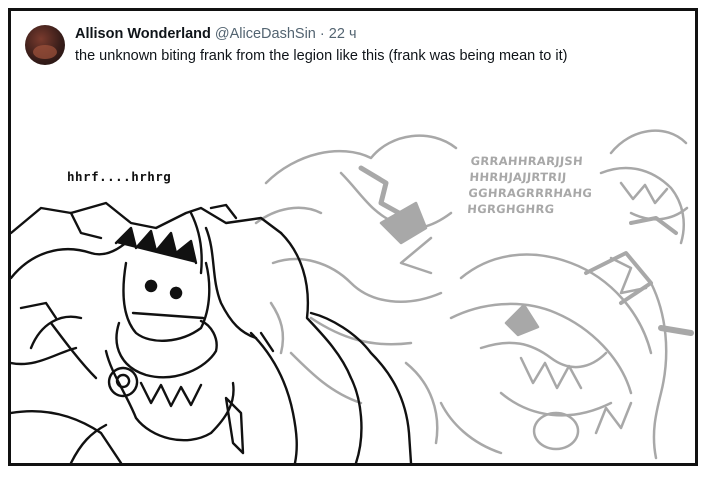 The height and width of the screenshot is (477, 710). What do you see at coordinates (265, 34) in the screenshot?
I see `user-handle: @AliceDashSin` at bounding box center [265, 34].